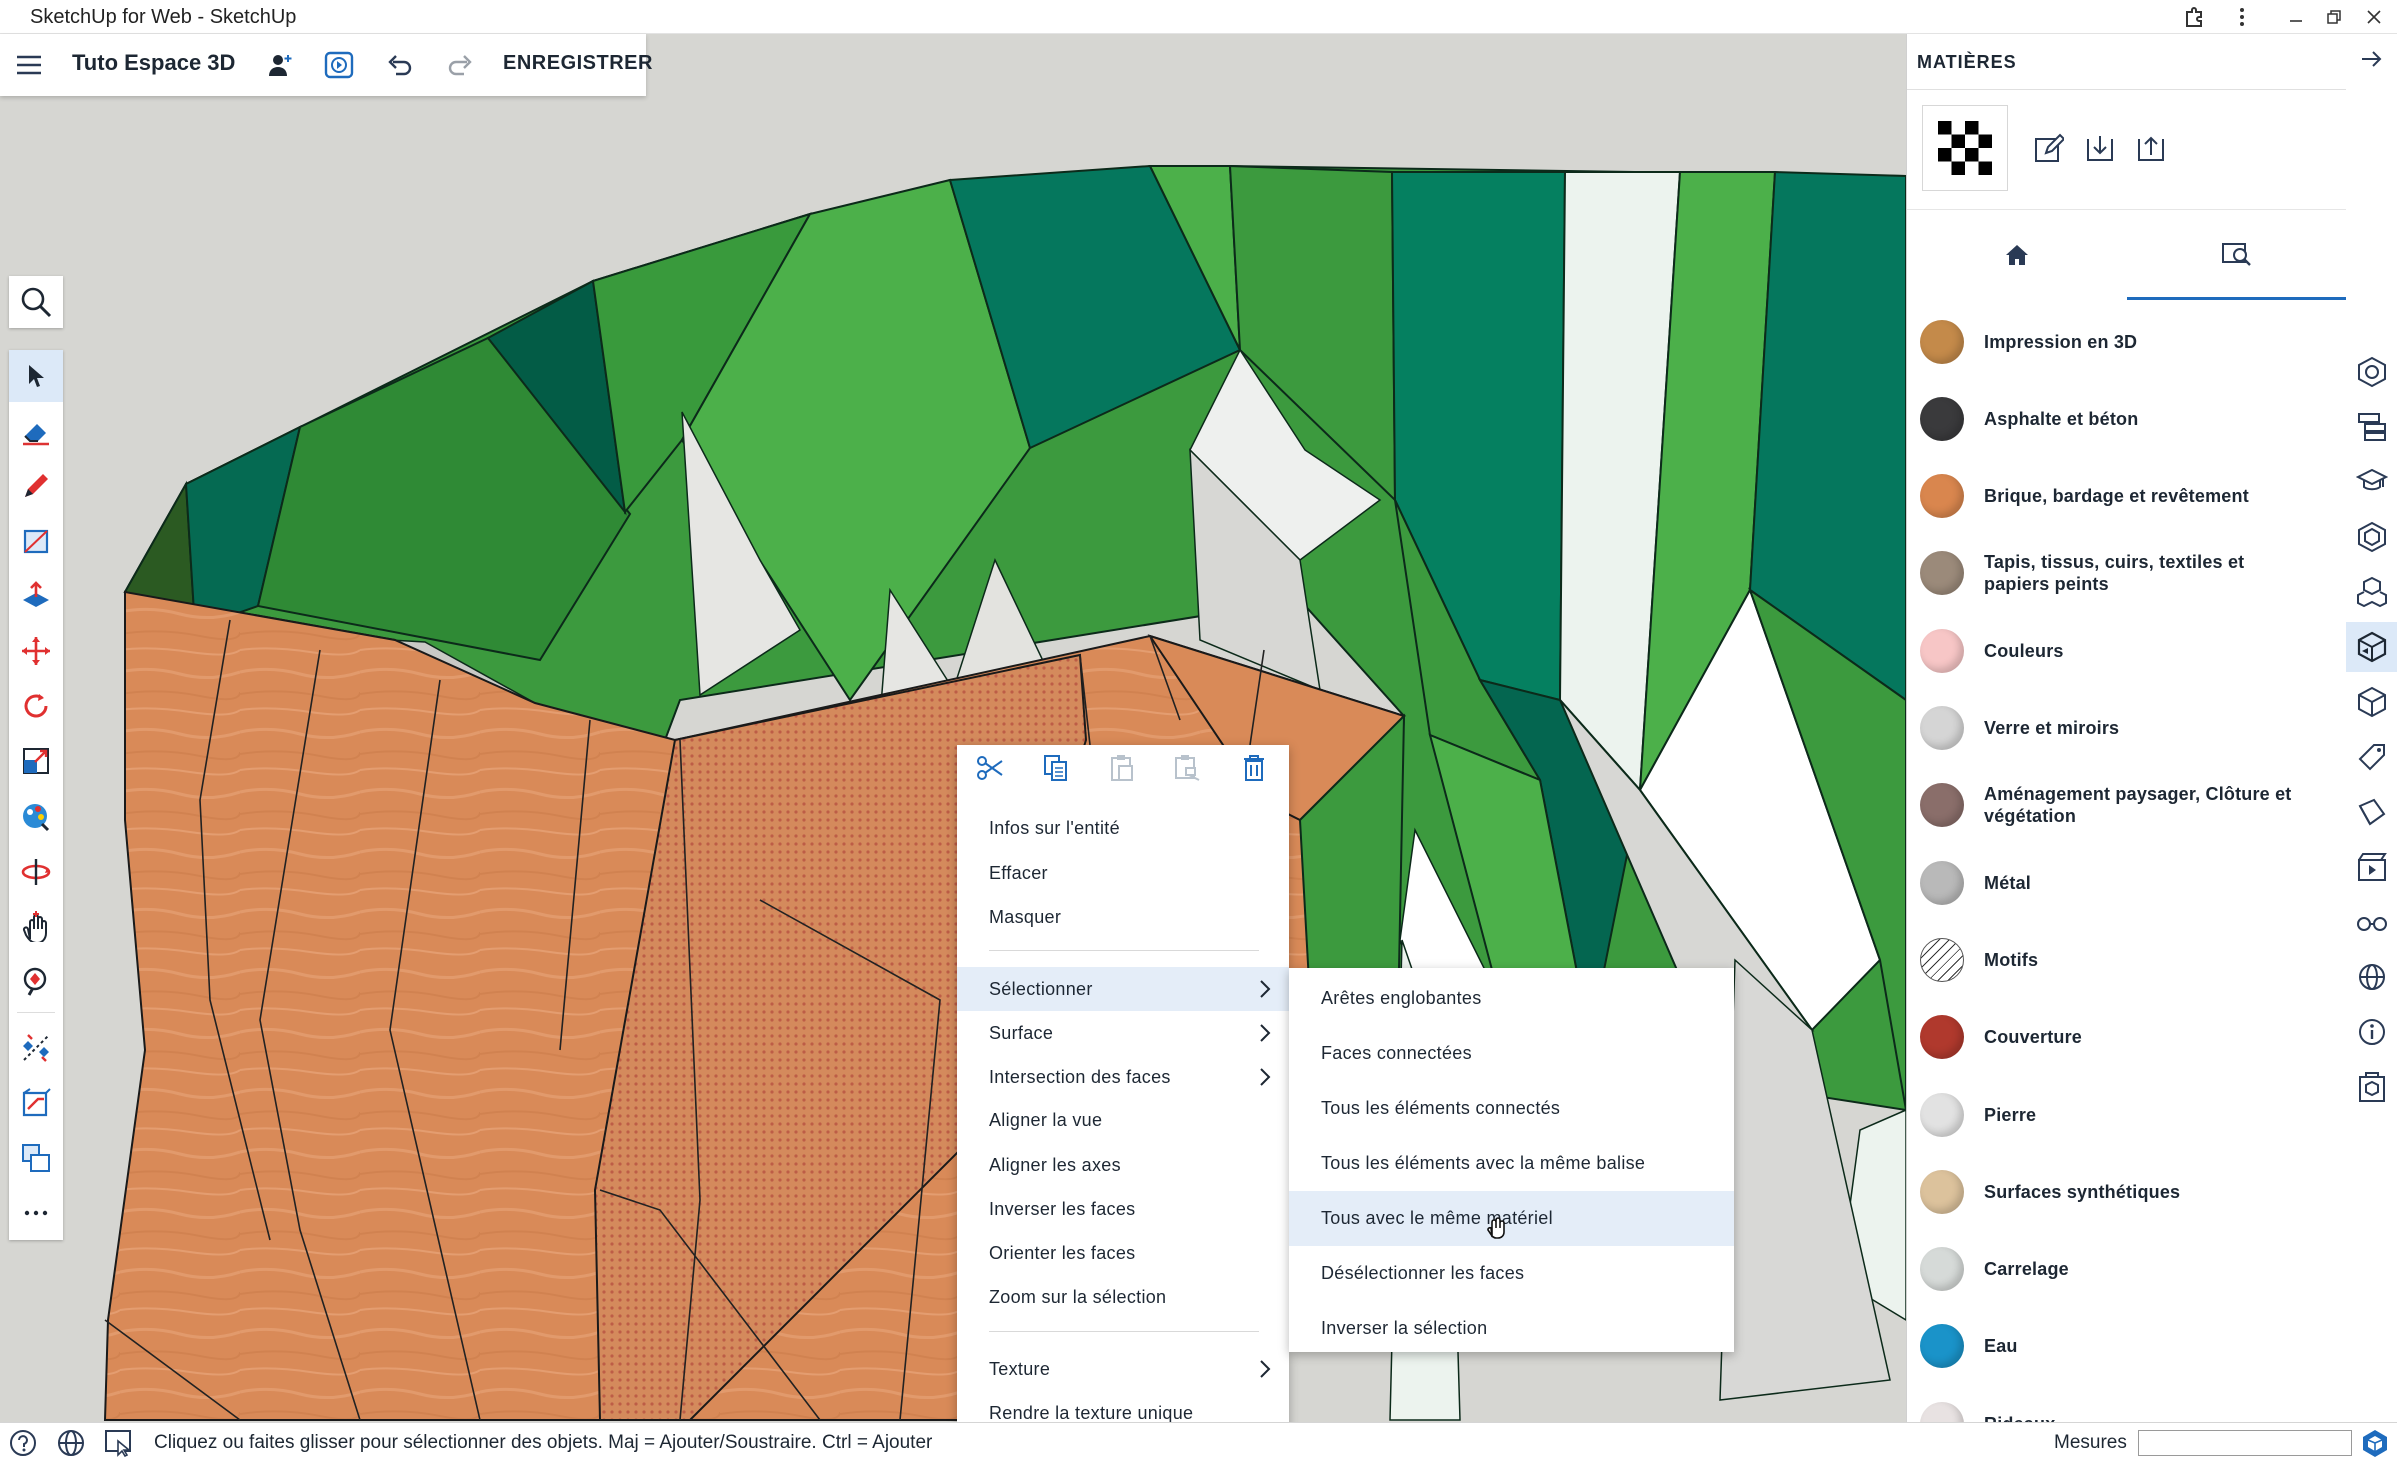  Describe the element at coordinates (2127, 496) in the screenshot. I see `material-category-item: Brique, bardage et revêtement` at that location.